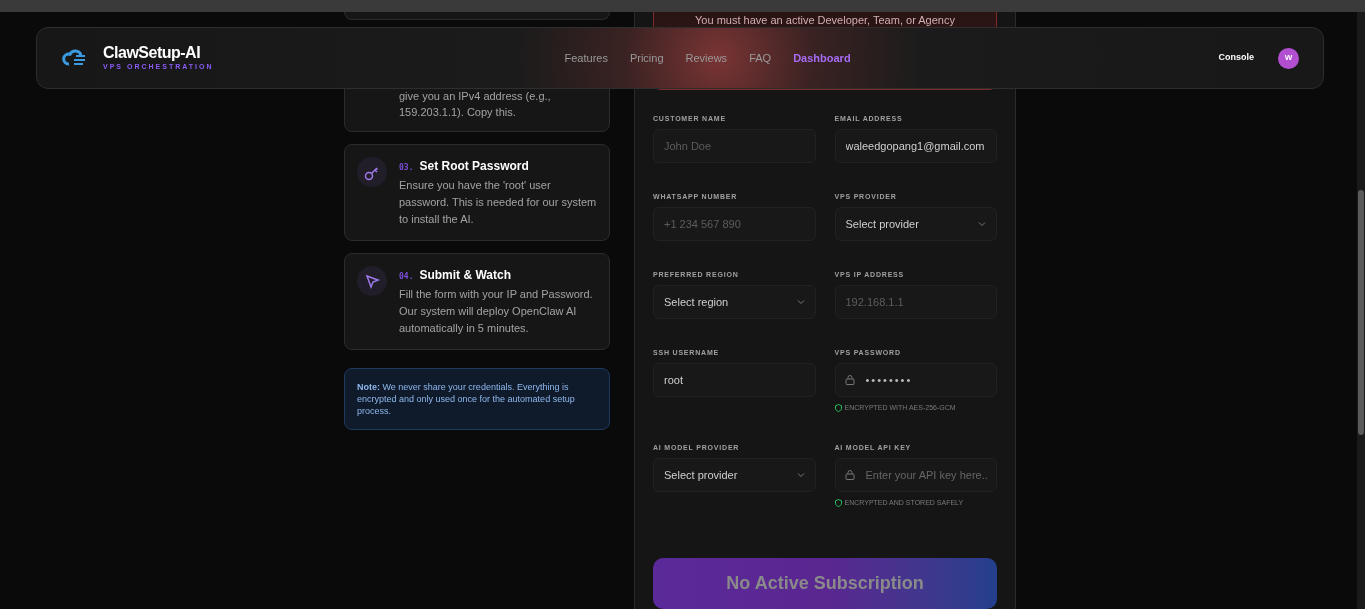 The image size is (1365, 609). Describe the element at coordinates (498, 202) in the screenshot. I see `step-text: Ensure you have the 'root' user password. This is needed for our system to install the AI.` at that location.